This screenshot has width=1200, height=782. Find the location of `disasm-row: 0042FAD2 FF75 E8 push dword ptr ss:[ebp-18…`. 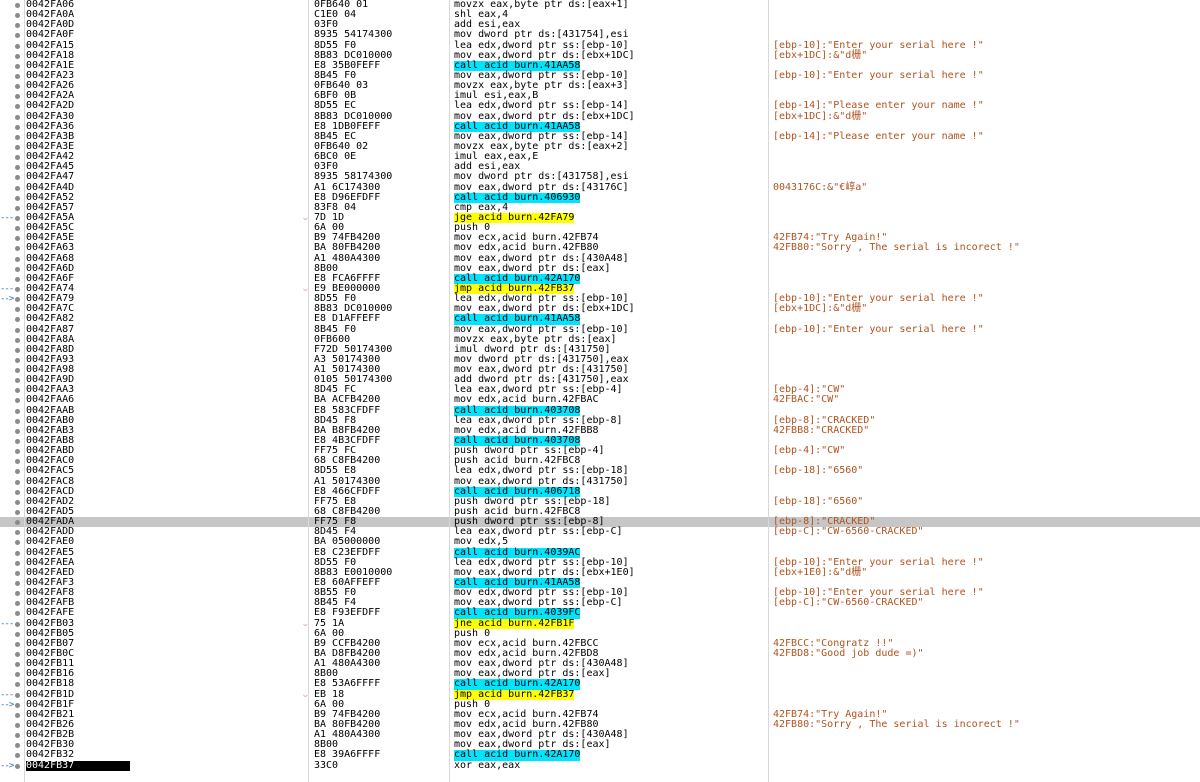

disasm-row: 0042FAD2 FF75 E8 push dword ptr ss:[ebp-18… is located at coordinates (600, 501).